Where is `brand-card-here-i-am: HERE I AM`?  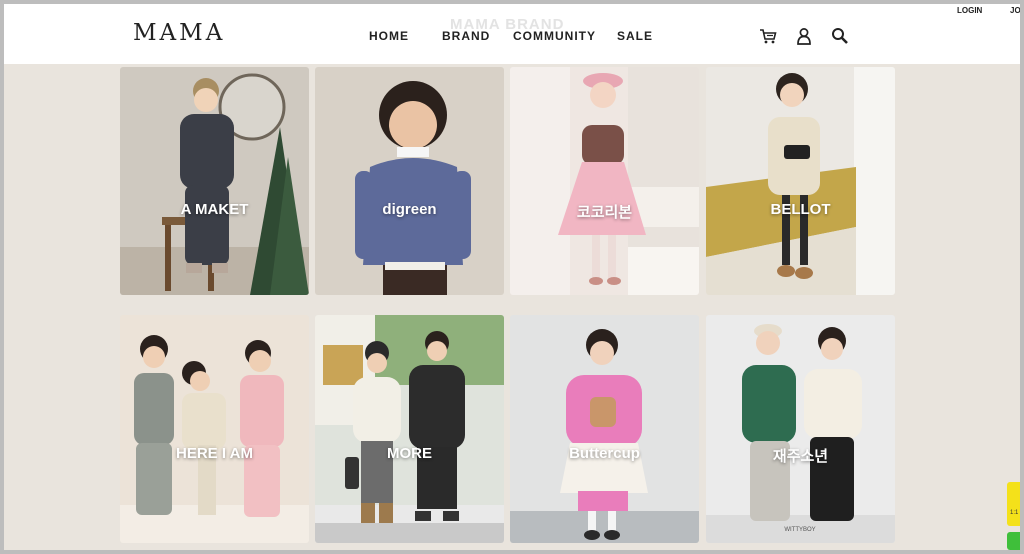
brand-card-here-i-am: HERE I AM is located at coordinates (214, 429).